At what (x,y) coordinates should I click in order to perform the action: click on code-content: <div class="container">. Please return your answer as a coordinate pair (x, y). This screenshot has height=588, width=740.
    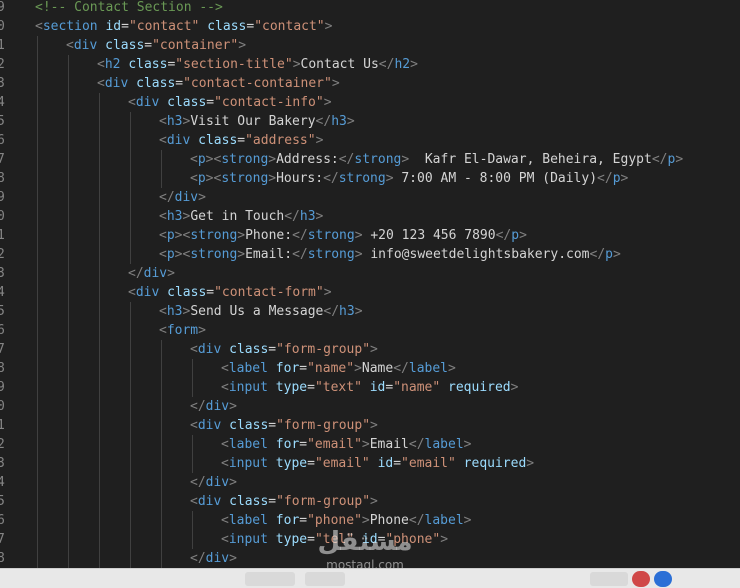
    Looking at the image, I should click on (156, 45).